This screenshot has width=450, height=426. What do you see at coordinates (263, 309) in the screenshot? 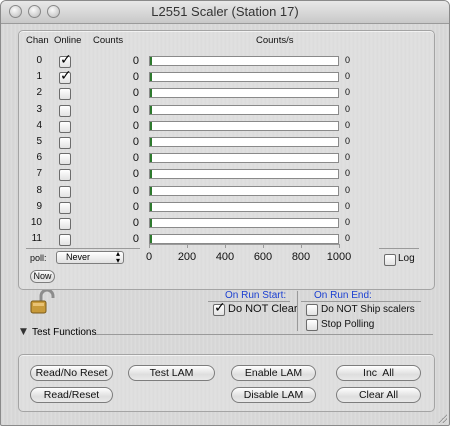
I see `do-not-clear-label: Do NOT Clear` at bounding box center [263, 309].